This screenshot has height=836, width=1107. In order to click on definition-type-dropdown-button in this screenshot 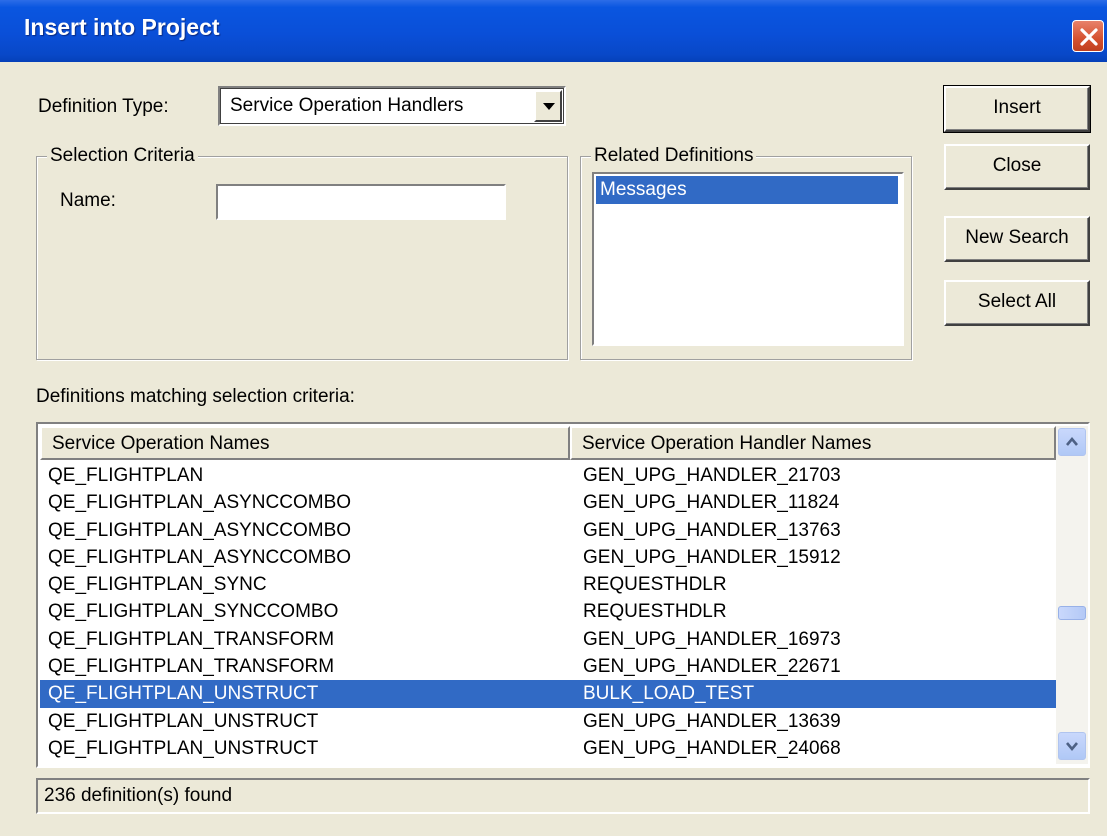, I will do `click(548, 106)`.